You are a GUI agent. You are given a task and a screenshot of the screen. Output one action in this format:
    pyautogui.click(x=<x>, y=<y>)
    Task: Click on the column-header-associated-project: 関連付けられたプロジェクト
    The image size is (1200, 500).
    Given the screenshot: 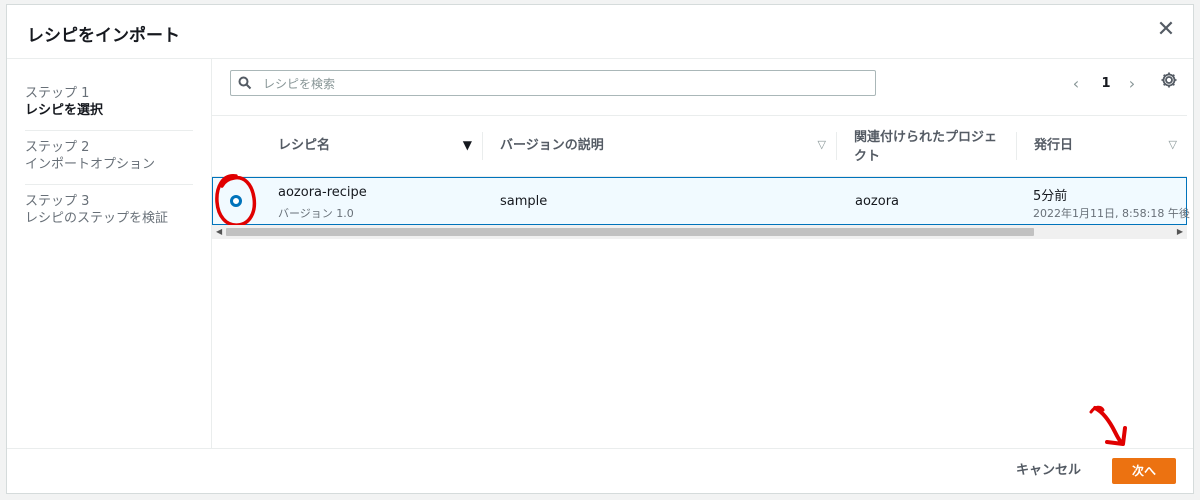 What is the action you would take?
    pyautogui.click(x=926, y=146)
    